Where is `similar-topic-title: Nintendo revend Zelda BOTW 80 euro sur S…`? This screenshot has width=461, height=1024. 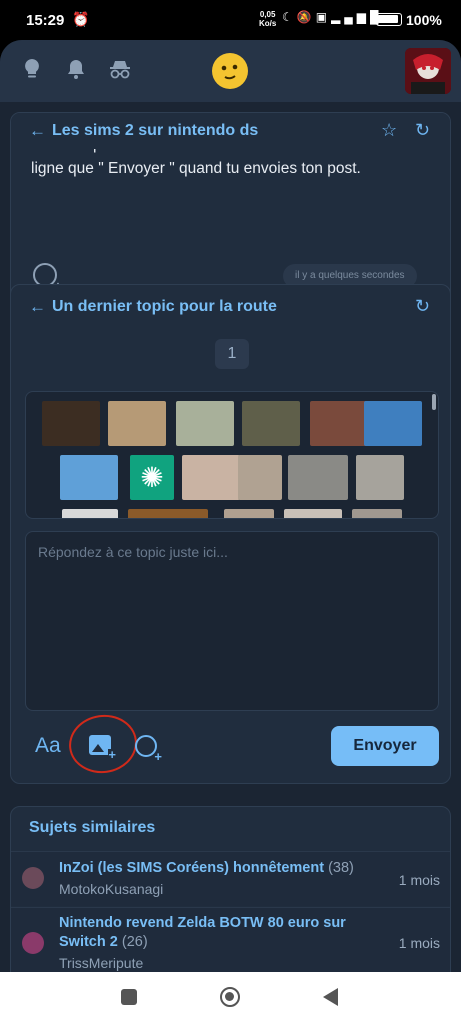
similar-topic-title: Nintendo revend Zelda BOTW 80 euro sur S… is located at coordinates (219, 933).